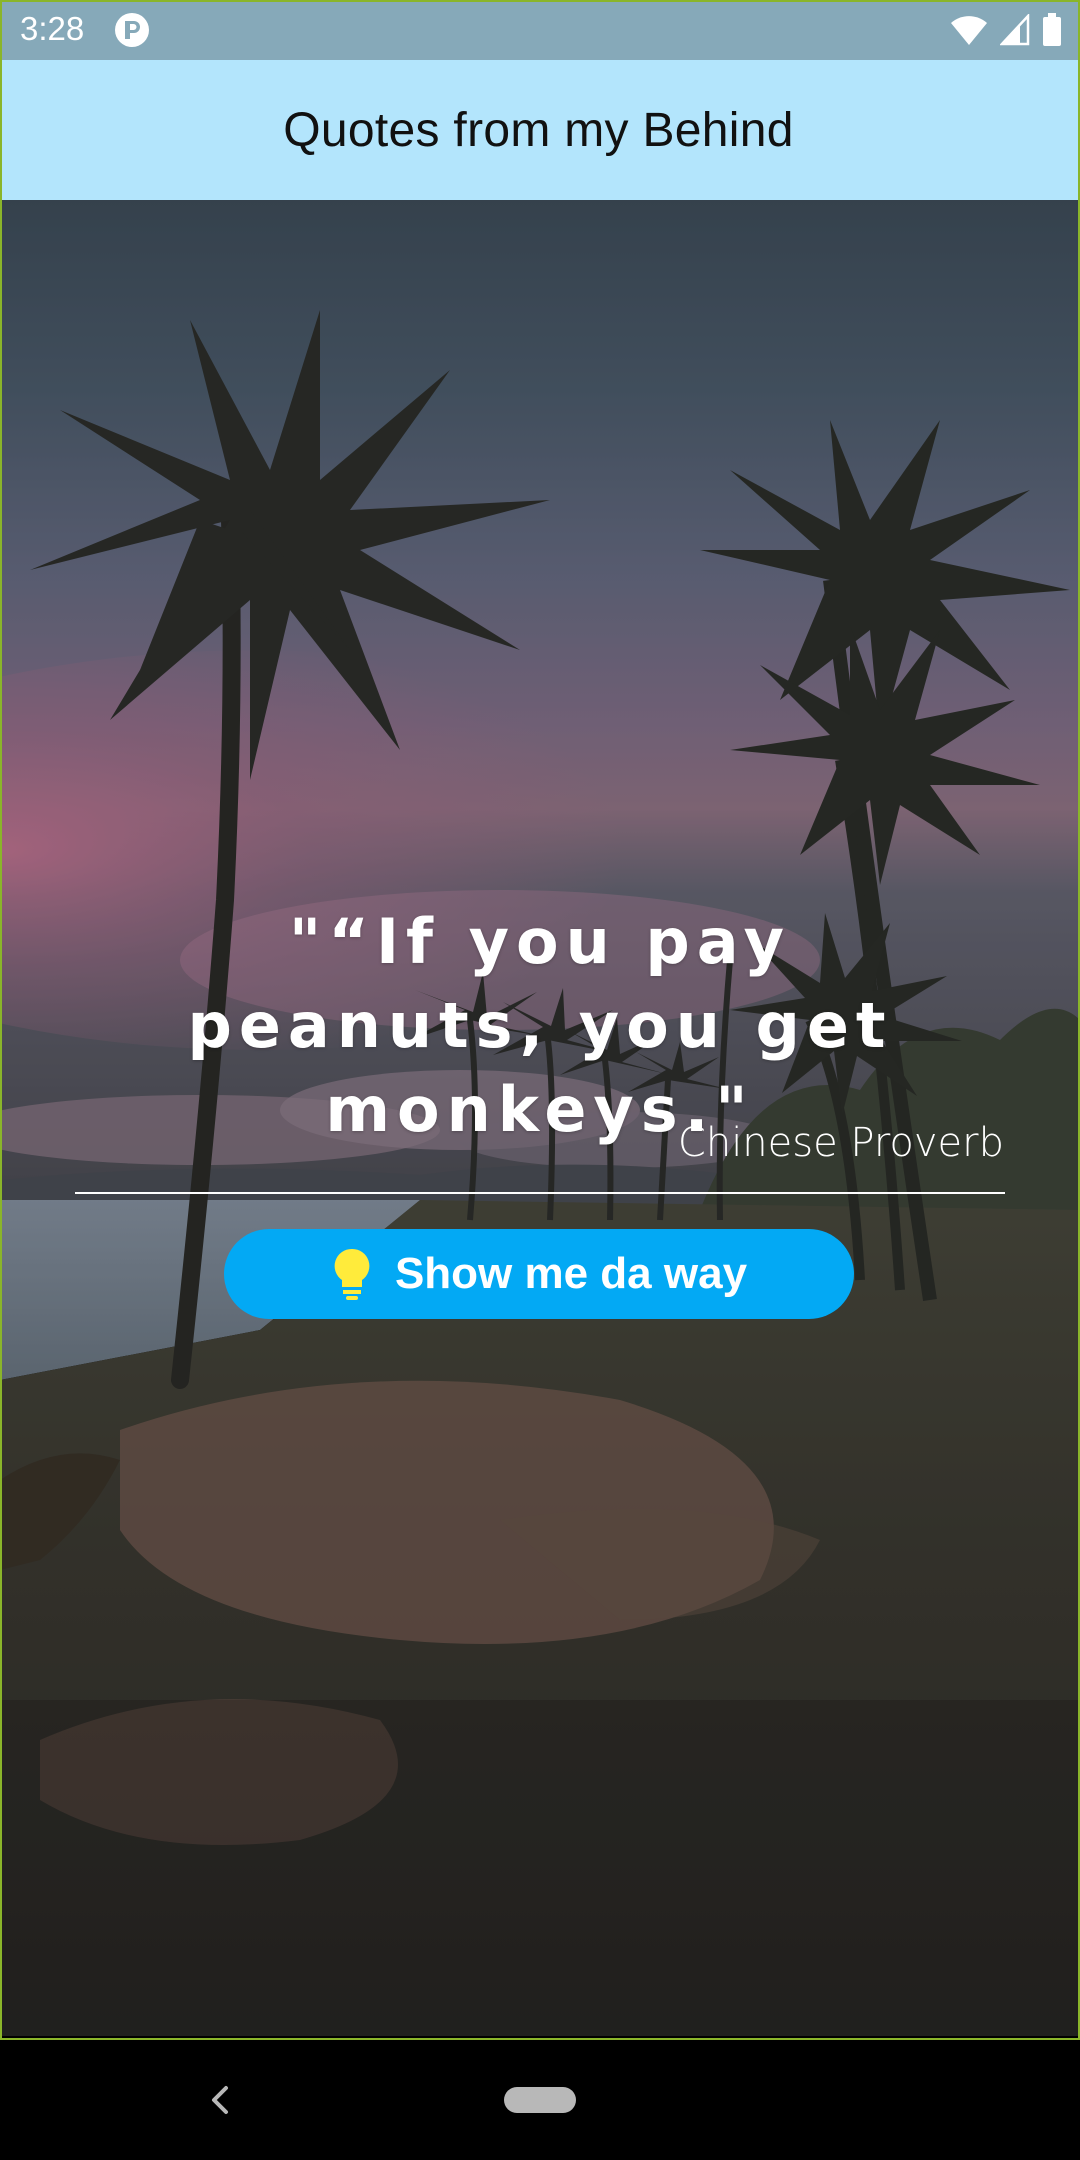  What do you see at coordinates (1015, 30) in the screenshot?
I see `signal-icon` at bounding box center [1015, 30].